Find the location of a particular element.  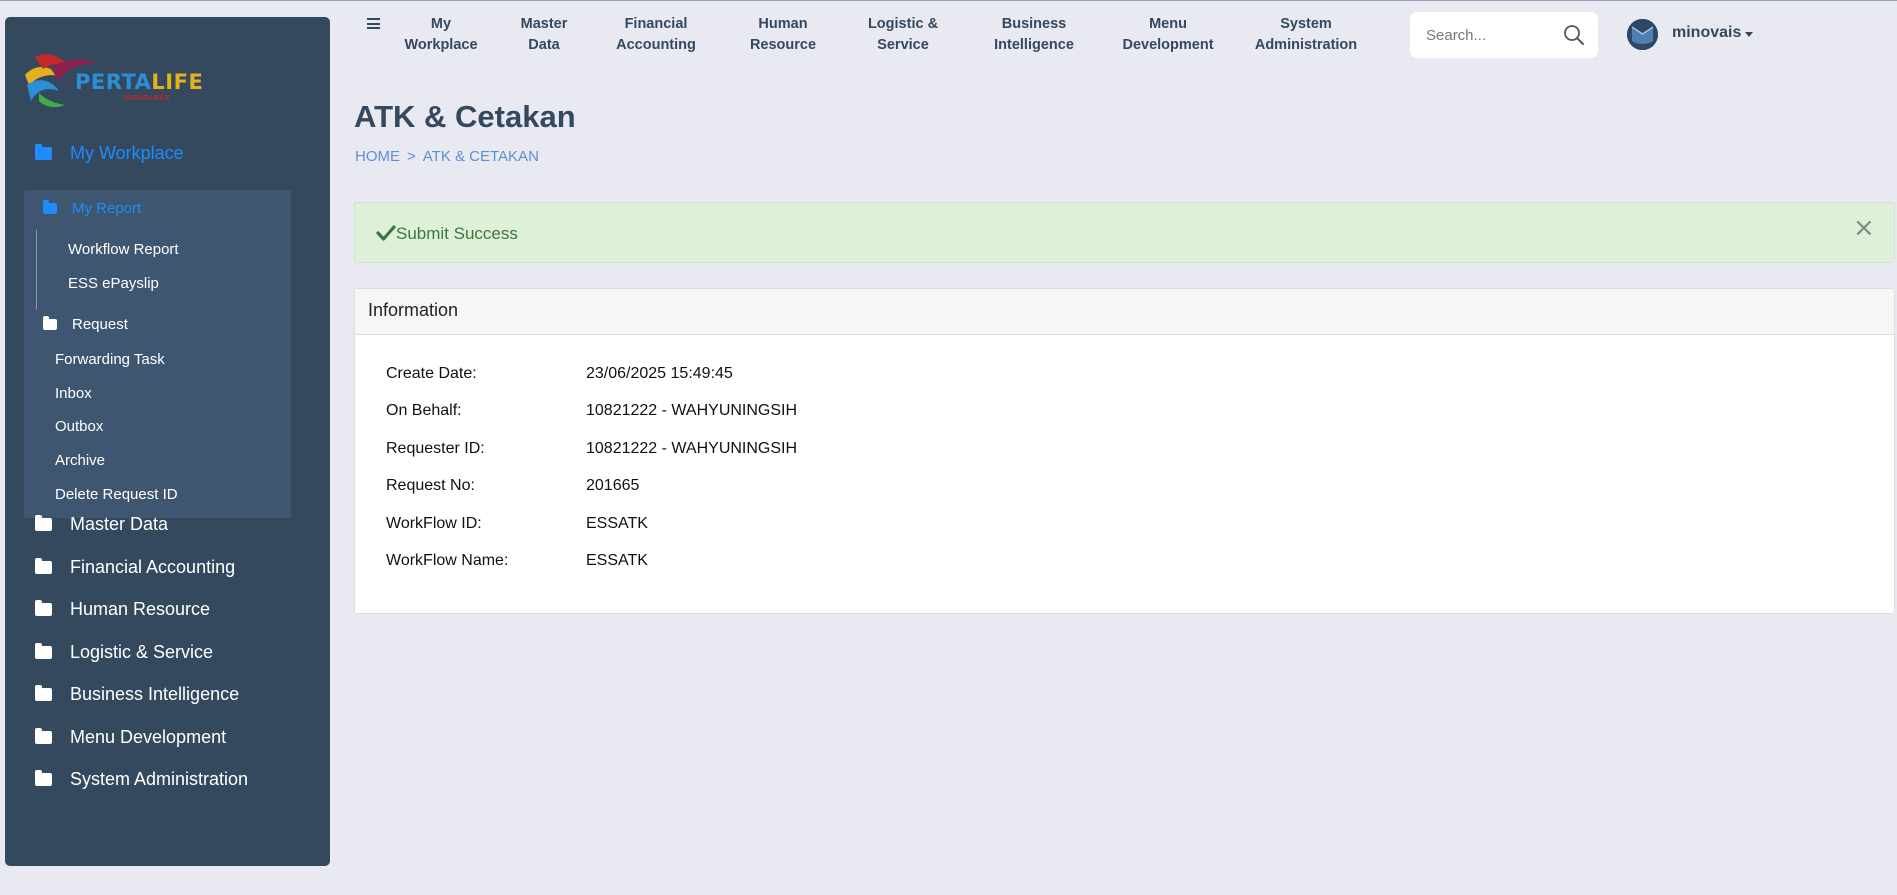

sidebar-item-system-administration: System Administration is located at coordinates (141, 779).